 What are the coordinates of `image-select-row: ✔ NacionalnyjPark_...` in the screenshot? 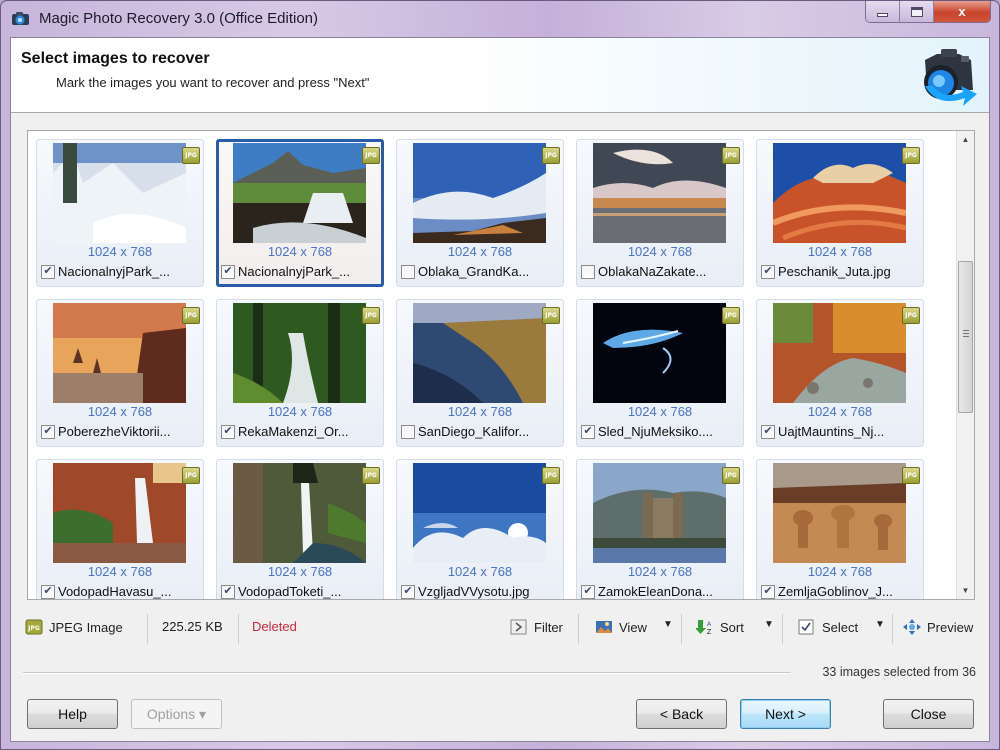 It's located at (285, 271).